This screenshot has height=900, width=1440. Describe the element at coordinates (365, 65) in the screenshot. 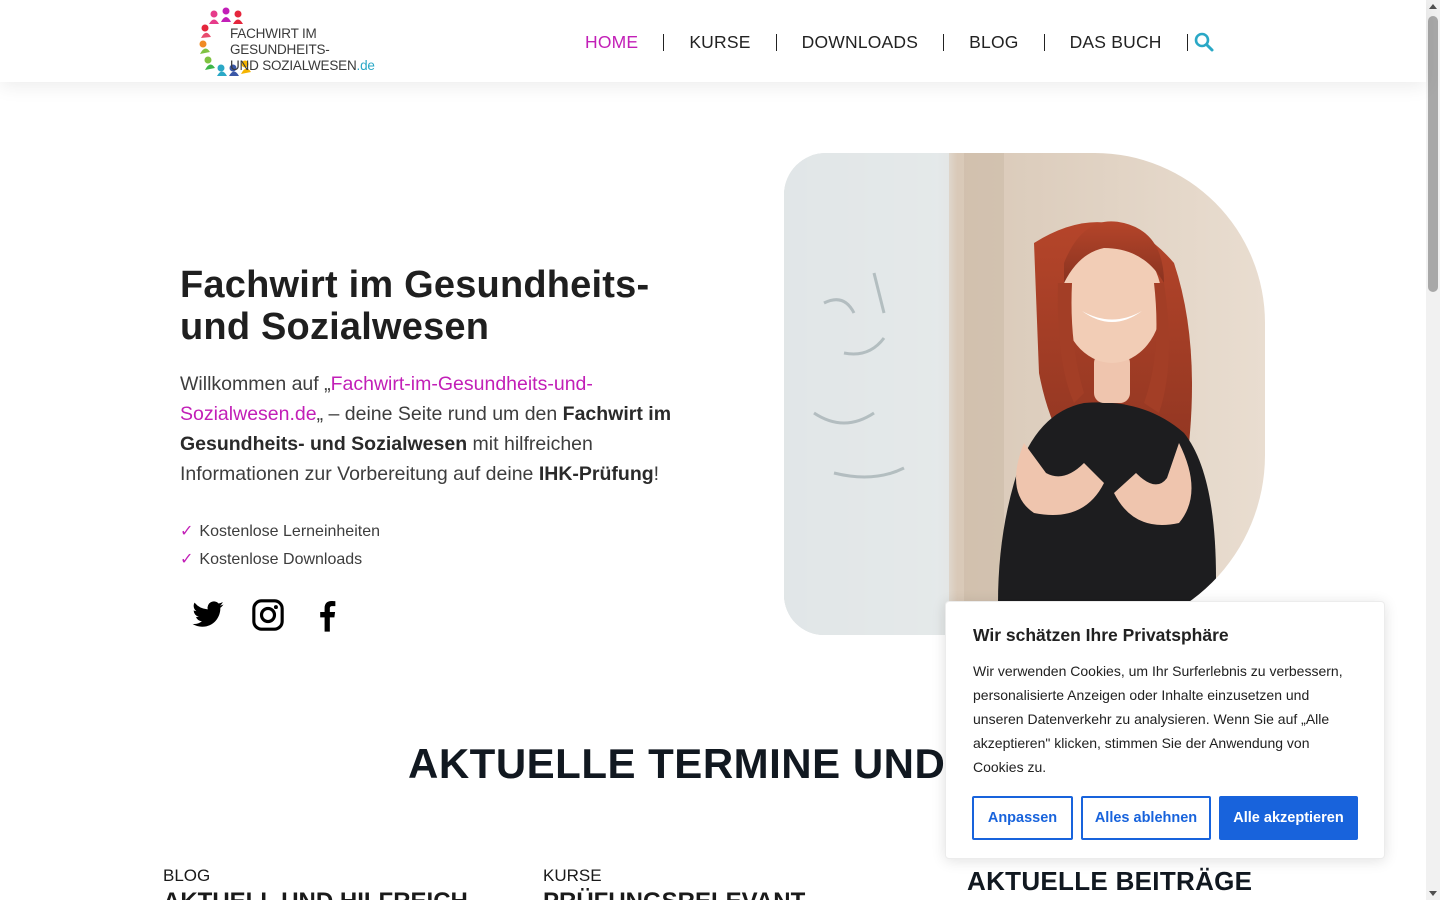

I see `logo-tld: .de` at that location.